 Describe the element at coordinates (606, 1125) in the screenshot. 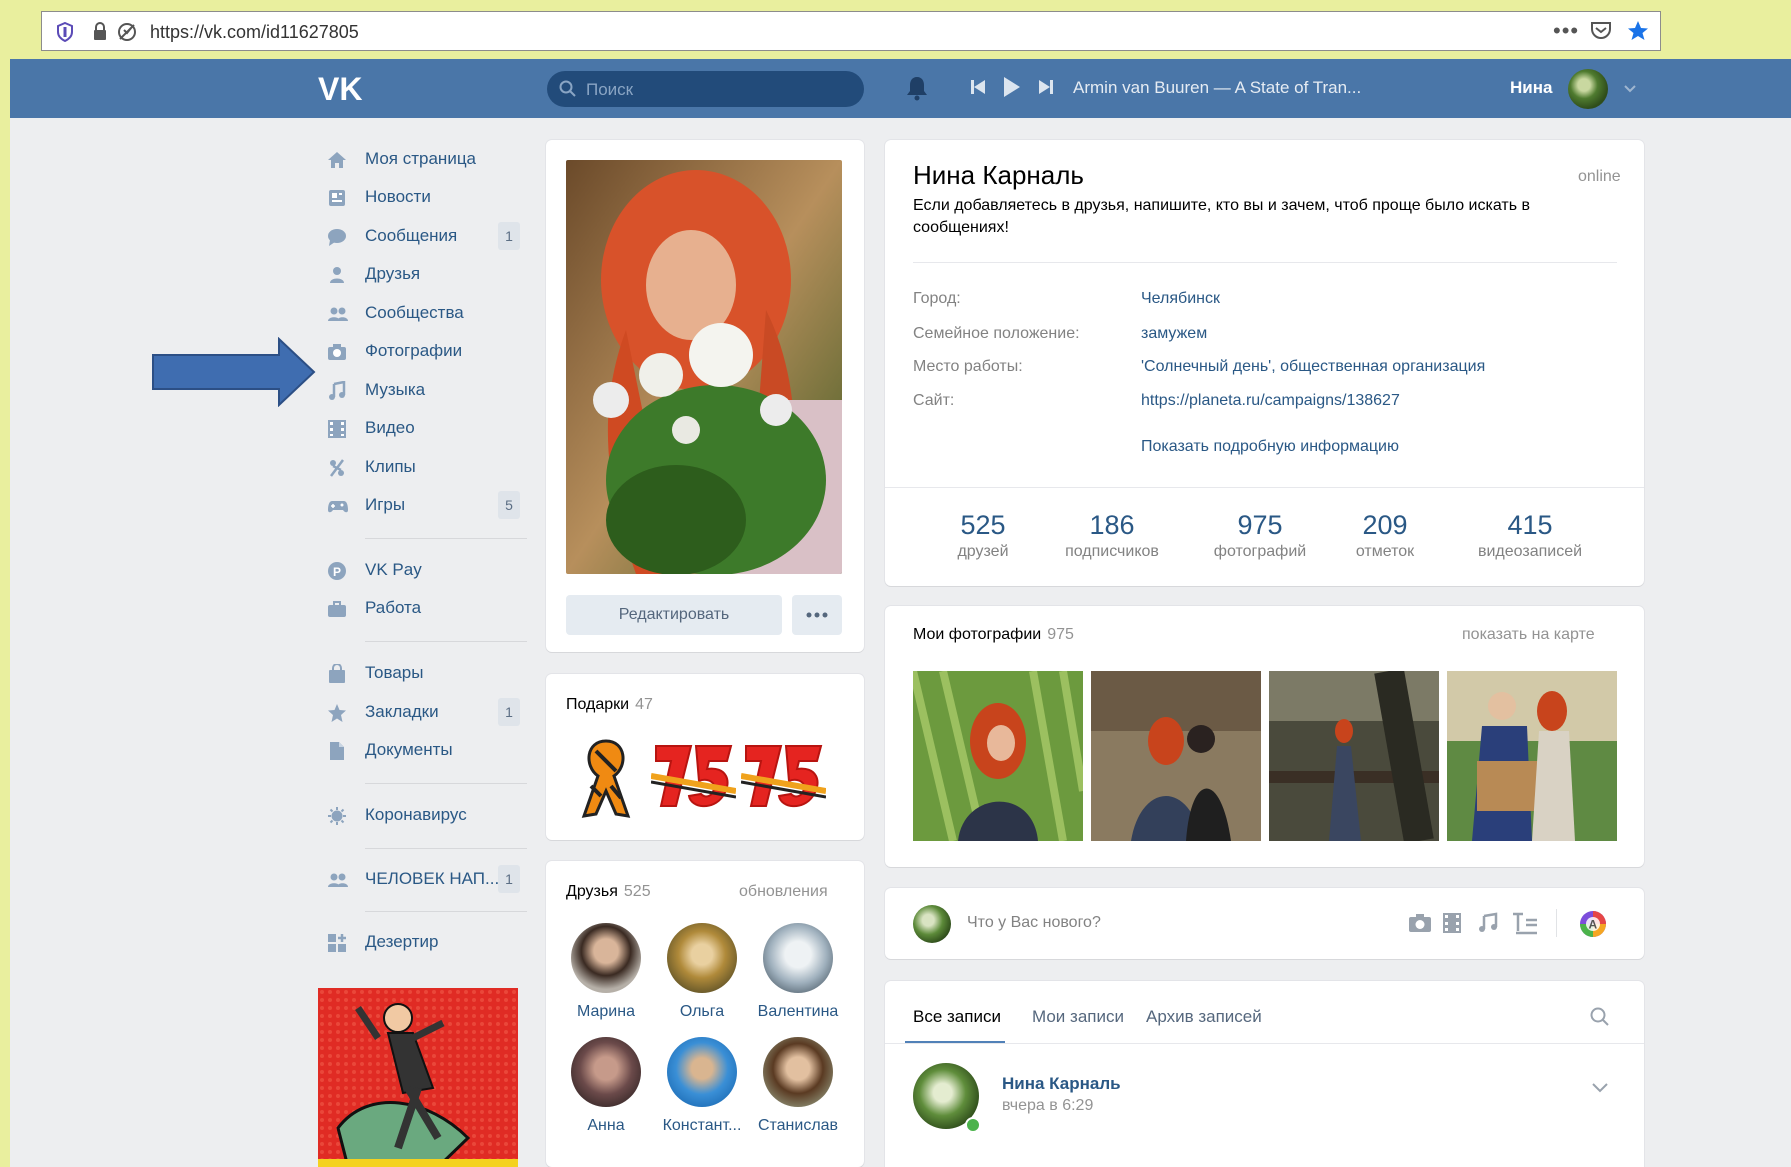

I see `friend-name: Анна` at that location.